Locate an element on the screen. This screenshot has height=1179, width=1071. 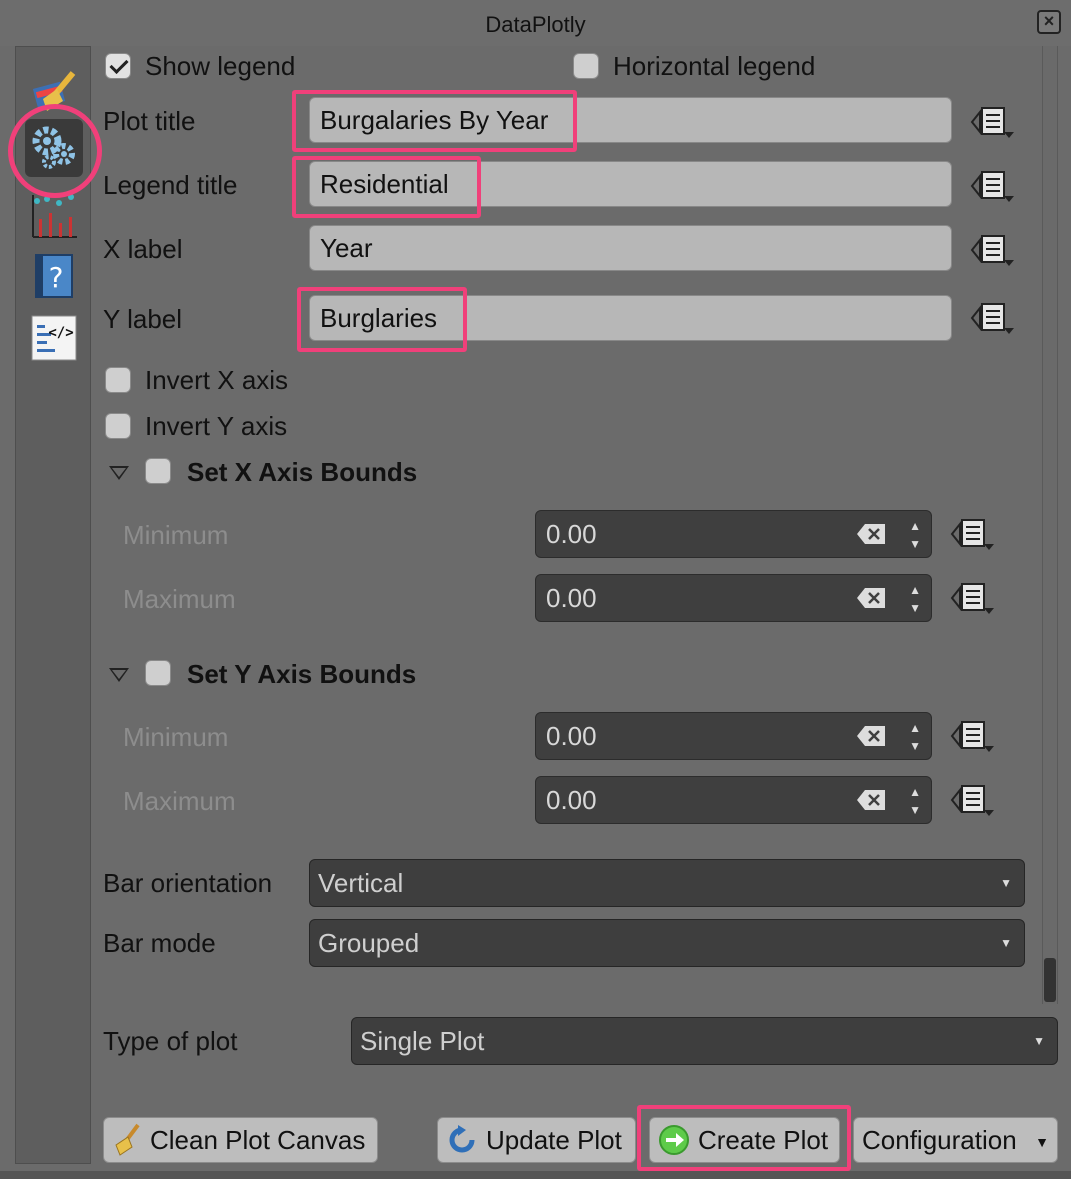
y-max-label: Maximum is located at coordinates (179, 801).